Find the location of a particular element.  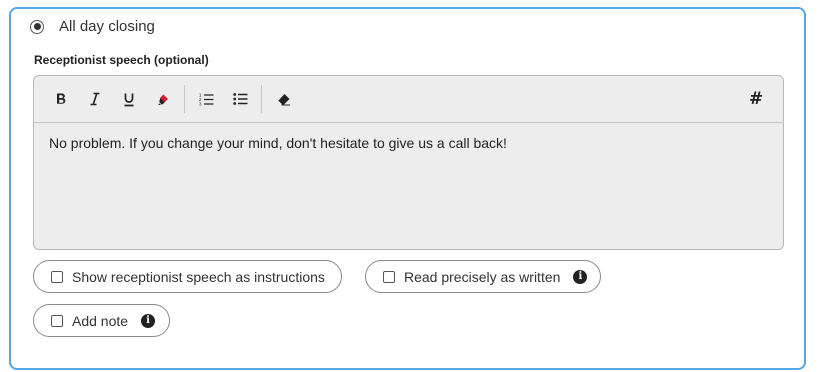

radio-selected-dot is located at coordinates (37, 26).